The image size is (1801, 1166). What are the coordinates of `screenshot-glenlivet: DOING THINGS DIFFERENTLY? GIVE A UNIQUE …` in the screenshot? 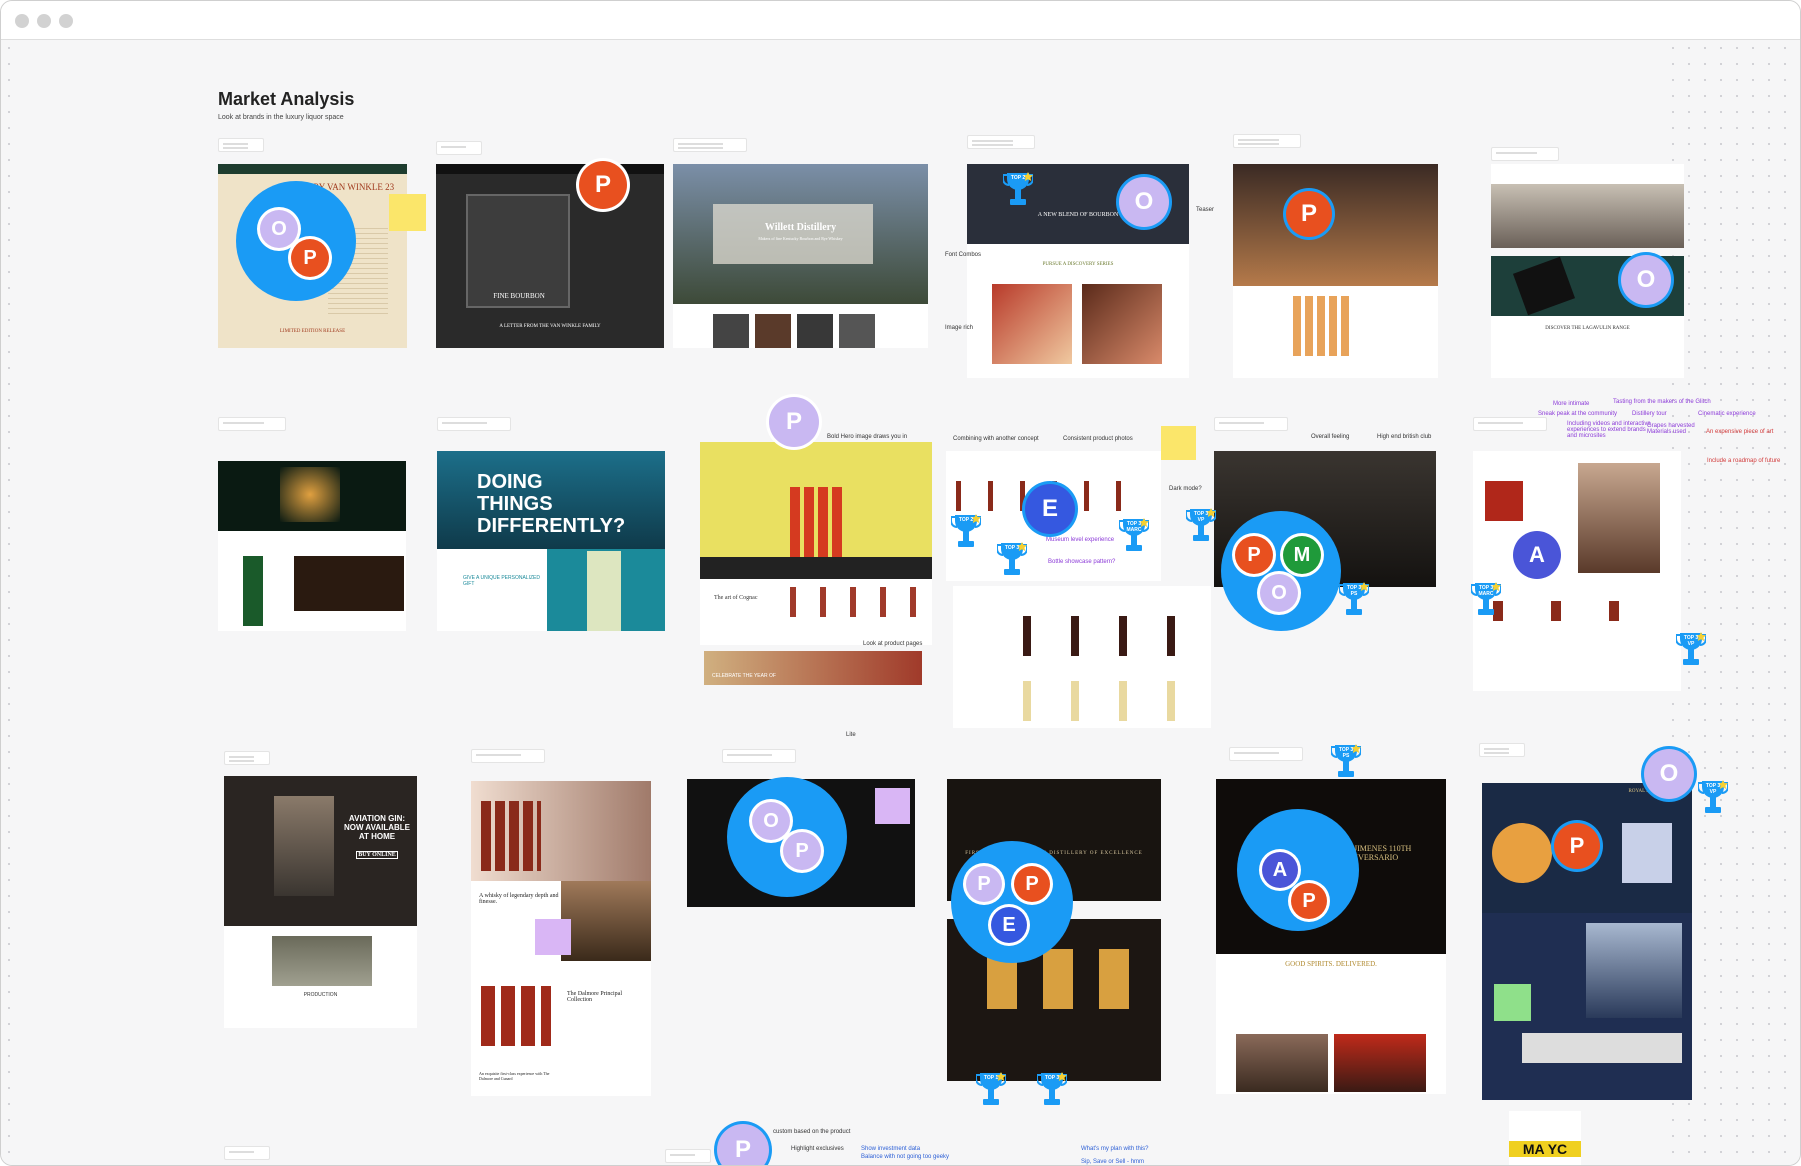 It's located at (551, 541).